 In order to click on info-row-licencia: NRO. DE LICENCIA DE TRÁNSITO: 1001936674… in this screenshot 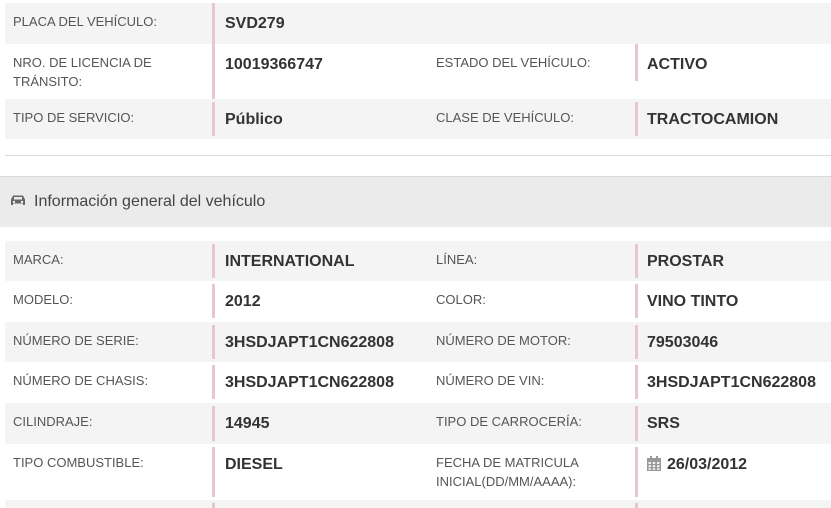, I will do `click(418, 71)`.